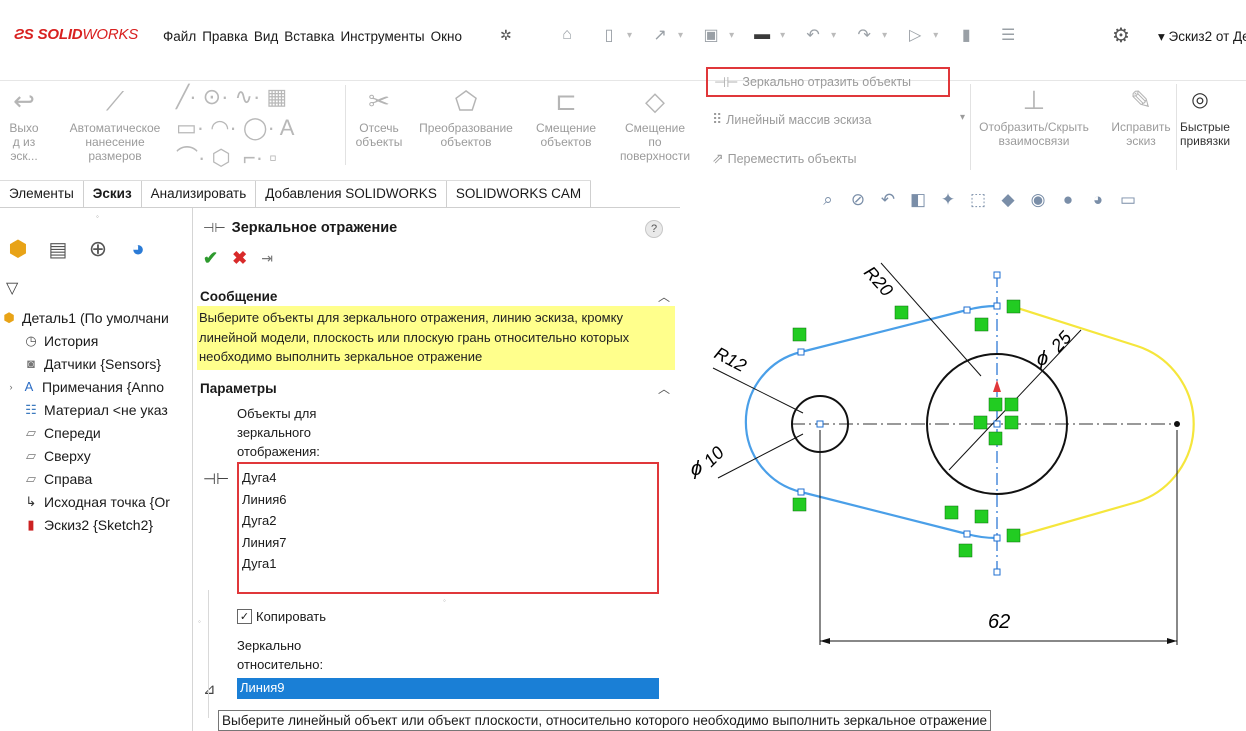  Describe the element at coordinates (199, 194) in the screenshot. I see `tab-evaluate: Анализировать` at that location.